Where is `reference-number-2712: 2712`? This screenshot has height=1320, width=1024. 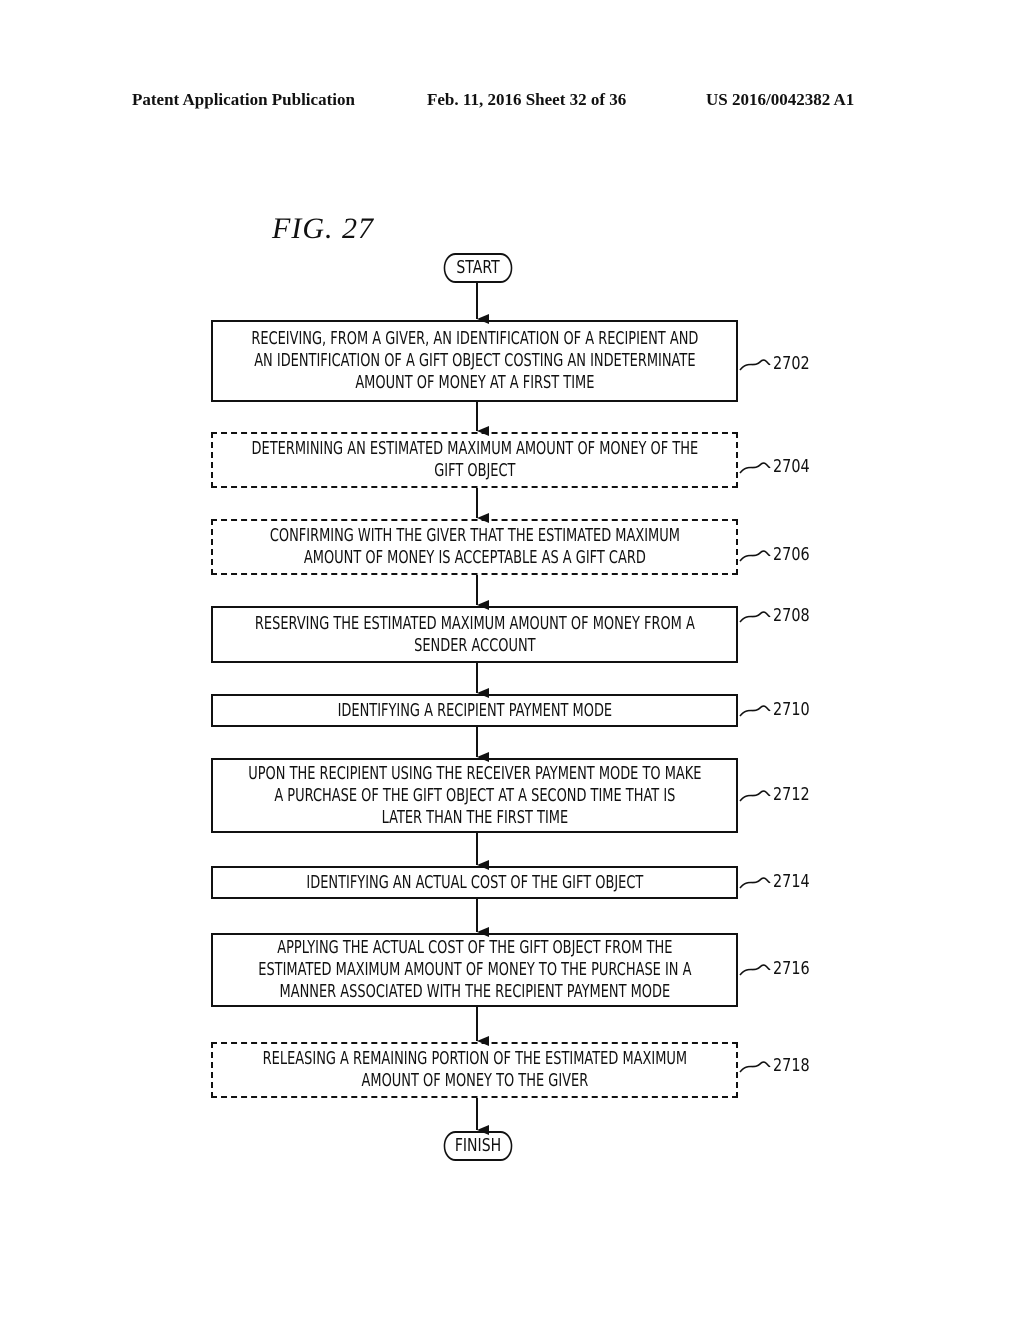 reference-number-2712: 2712 is located at coordinates (791, 794).